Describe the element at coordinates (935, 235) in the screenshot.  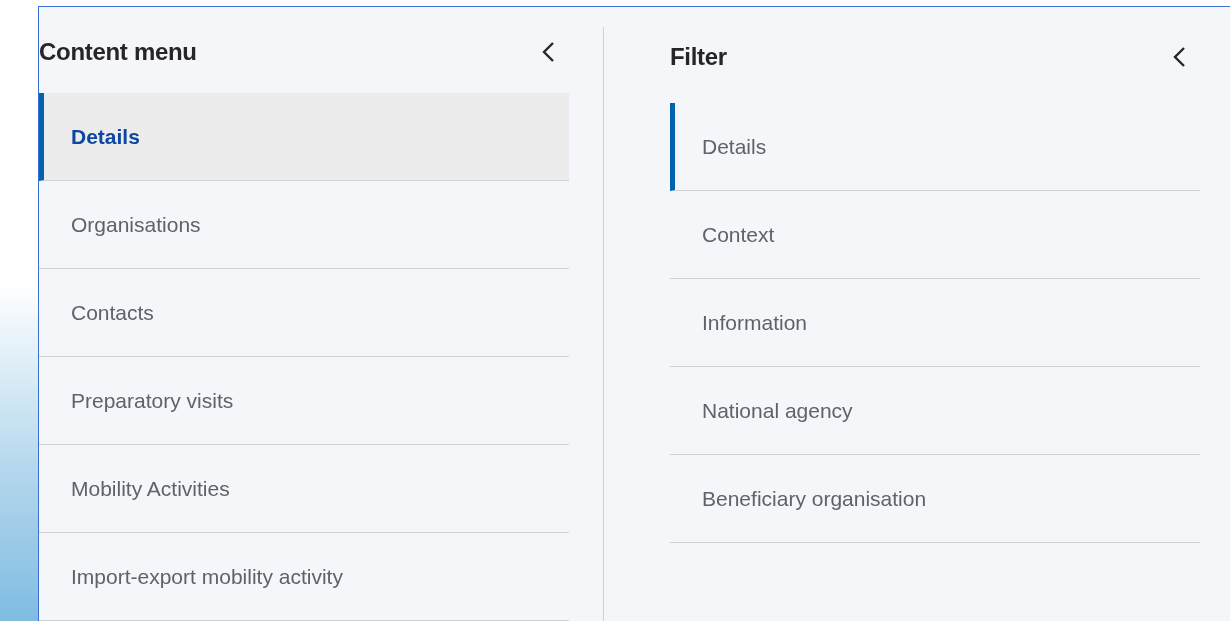
I see `menu-item: Context` at that location.